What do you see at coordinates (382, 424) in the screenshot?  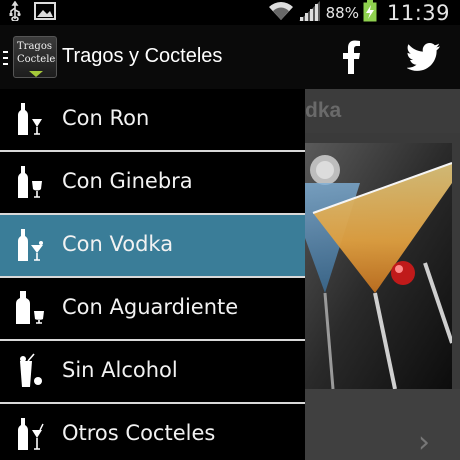 I see `content-lower` at bounding box center [382, 424].